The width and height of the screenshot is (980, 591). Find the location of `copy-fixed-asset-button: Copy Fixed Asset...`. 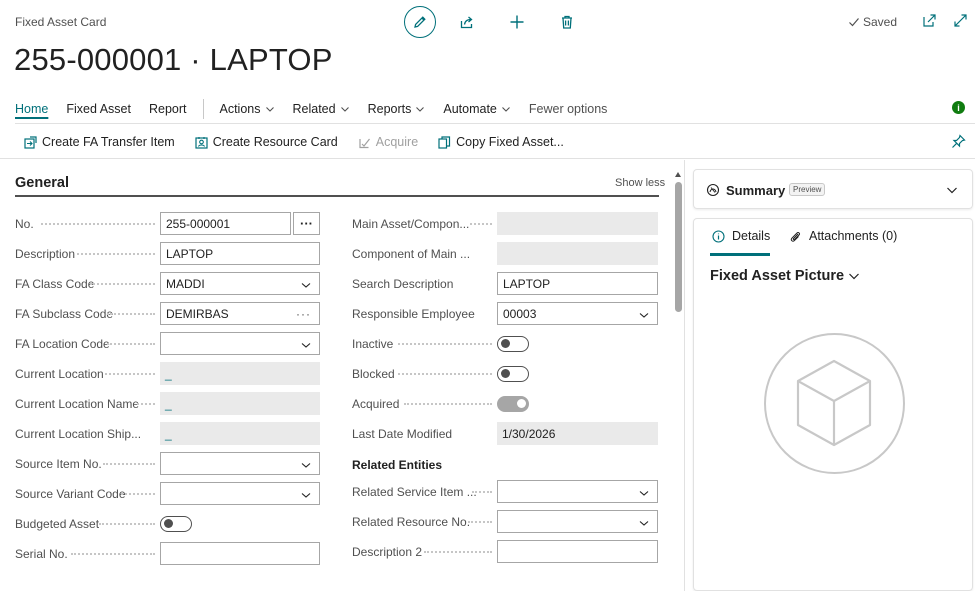

copy-fixed-asset-button: Copy Fixed Asset... is located at coordinates (501, 142).